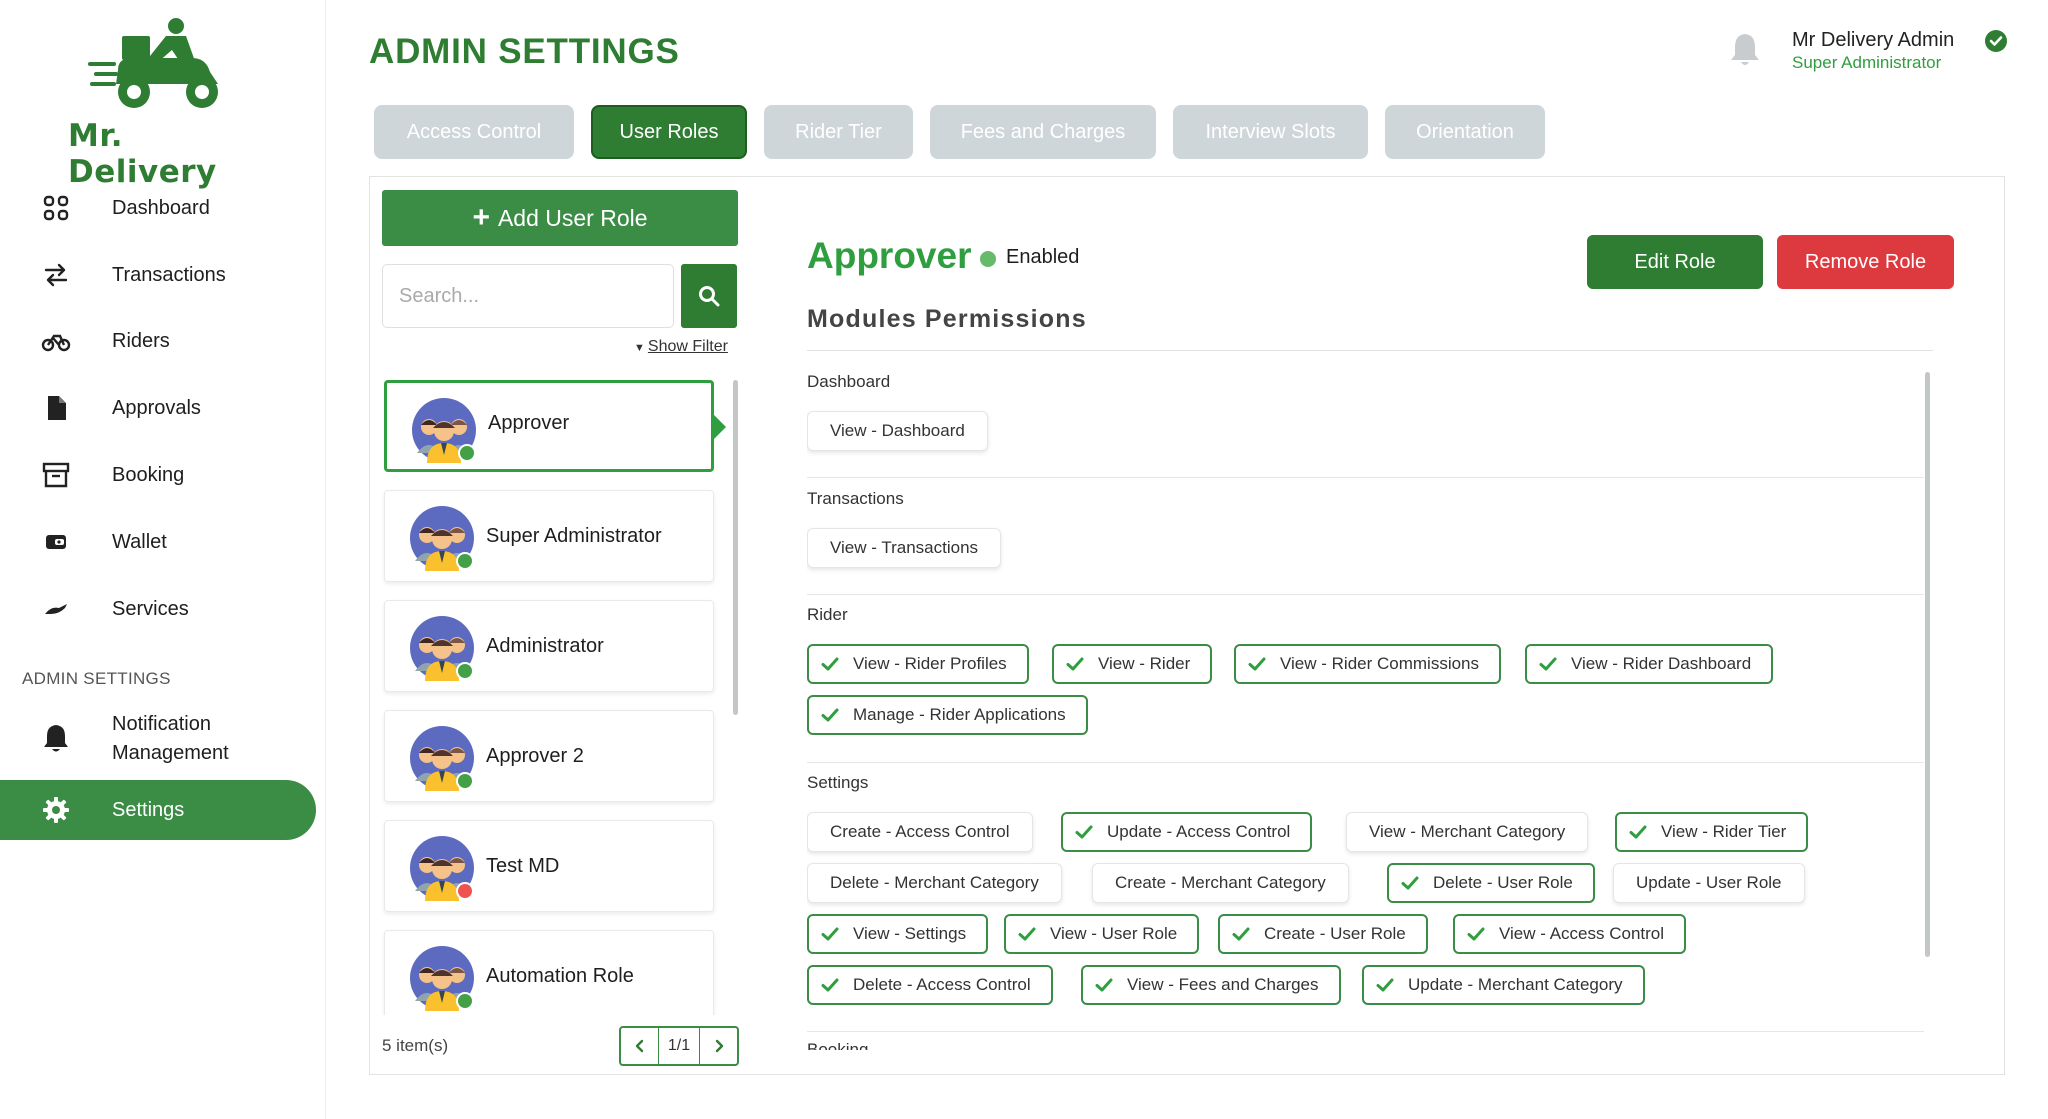 The height and width of the screenshot is (1119, 2048). Describe the element at coordinates (849, 381) in the screenshot. I see `module-label-dashboard: Dashboard` at that location.